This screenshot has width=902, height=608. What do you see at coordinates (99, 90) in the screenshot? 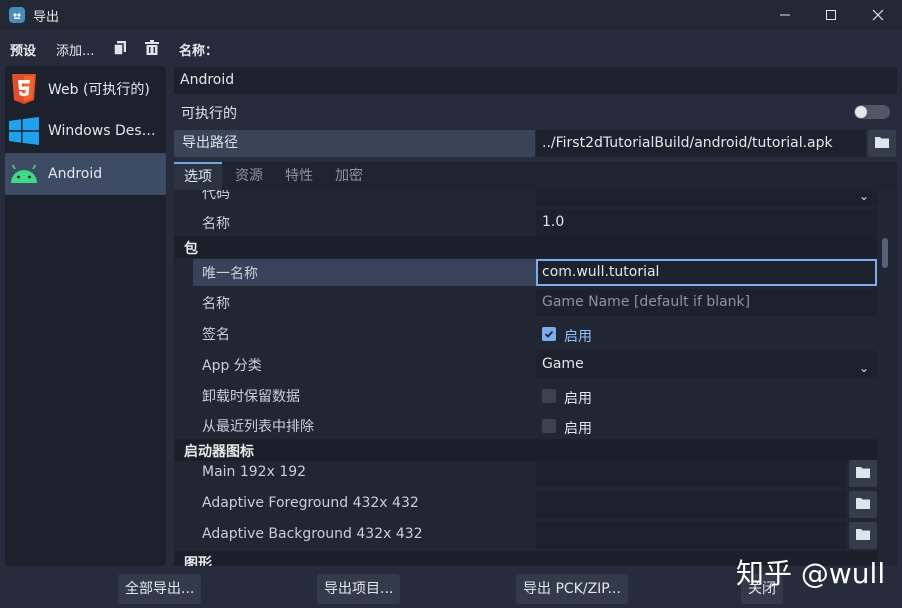
I see `preset-label: Web (可执行的)` at bounding box center [99, 90].